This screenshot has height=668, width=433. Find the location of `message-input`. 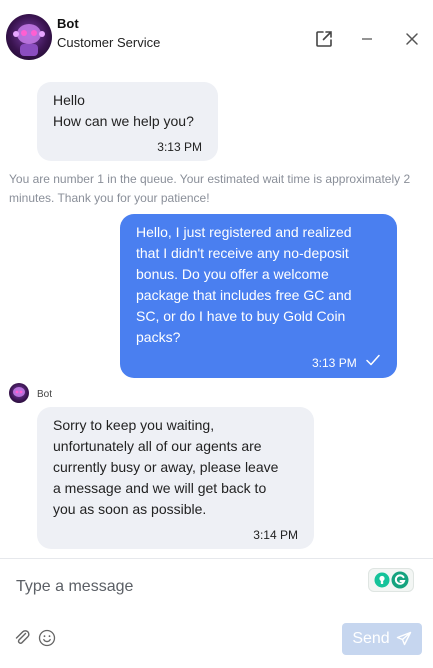

message-input is located at coordinates (186, 587).